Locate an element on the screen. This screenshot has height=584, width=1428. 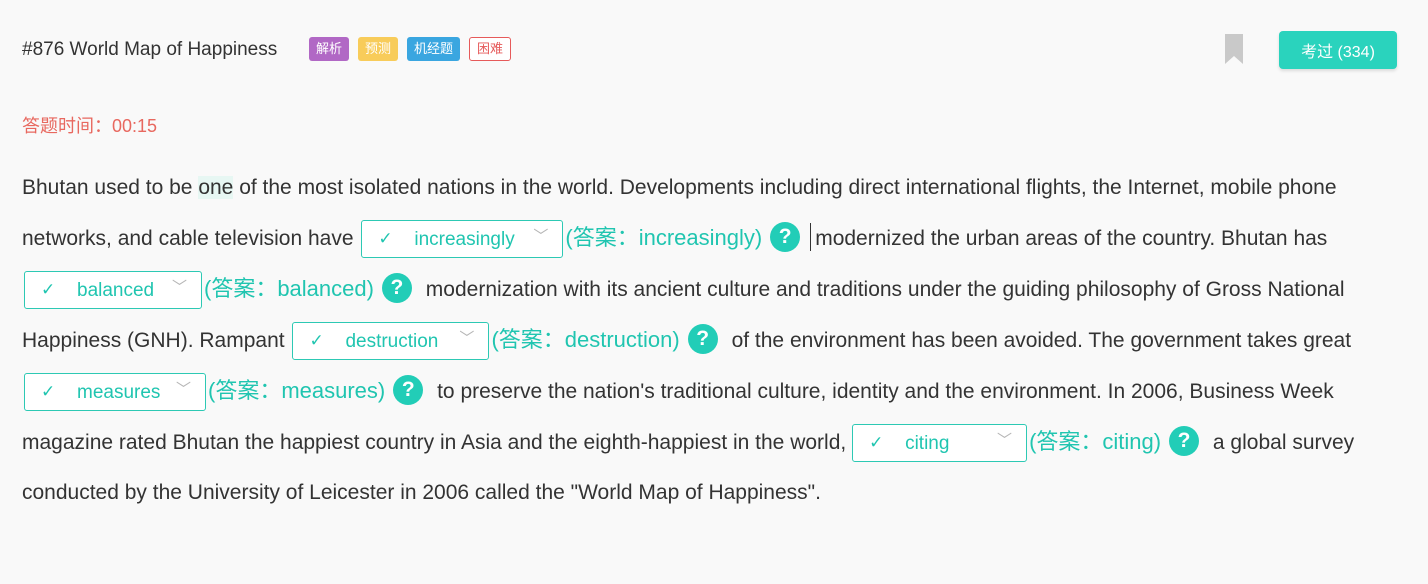
blank-select-1: ✓ increasingly ﹀ is located at coordinates (462, 239).